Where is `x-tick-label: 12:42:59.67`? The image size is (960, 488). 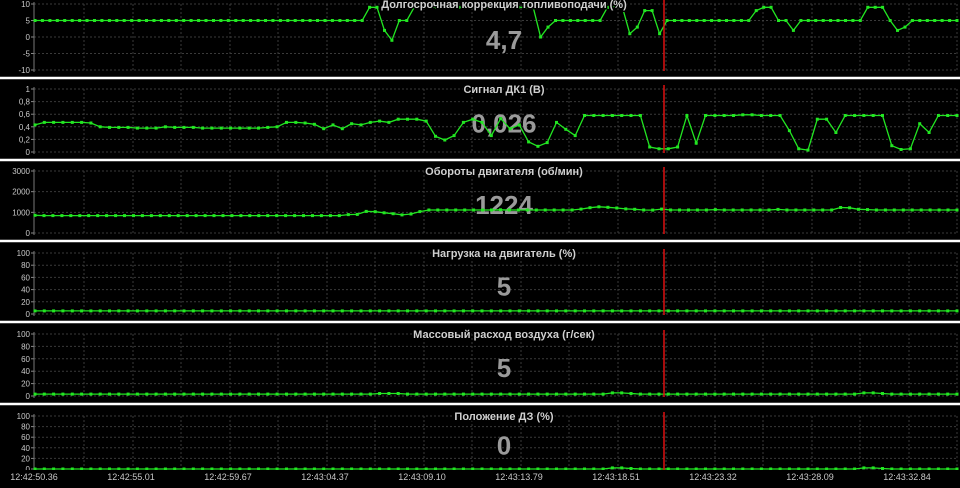 x-tick-label: 12:42:59.67 is located at coordinates (228, 477).